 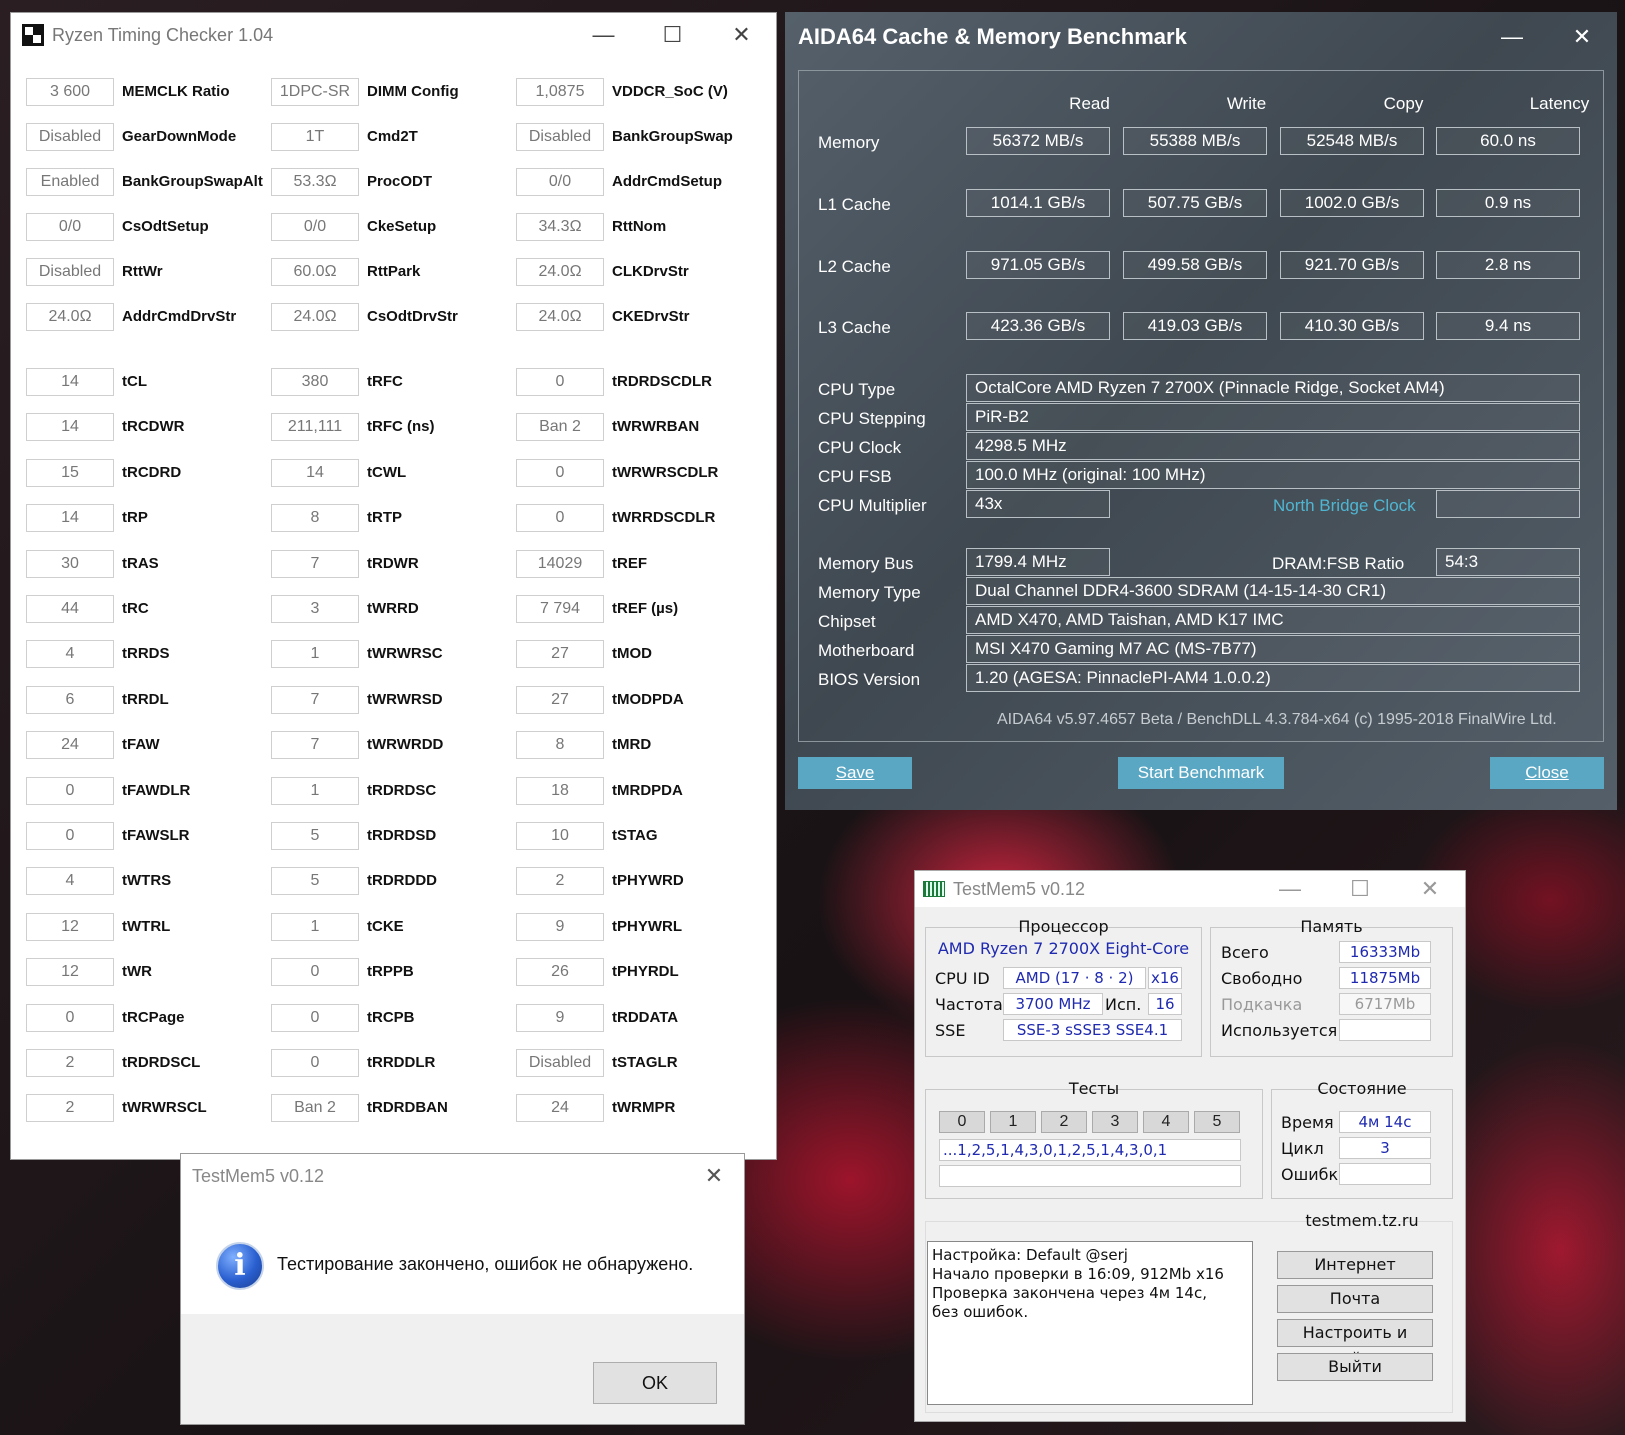 I want to click on cycle-label: Цикл, so click(x=1302, y=1148).